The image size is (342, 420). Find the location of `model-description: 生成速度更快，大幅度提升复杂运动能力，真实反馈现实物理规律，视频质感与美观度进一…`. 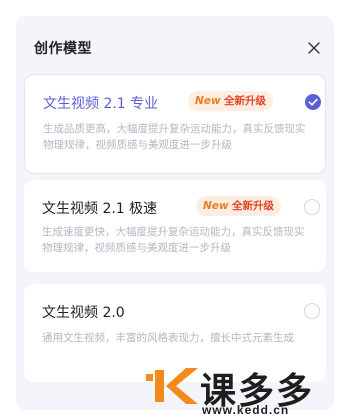

model-description: 生成速度更快，大幅度提升复杂运动能力，真实反馈现实物理规律，视频质感与美观度进一… is located at coordinates (173, 240).